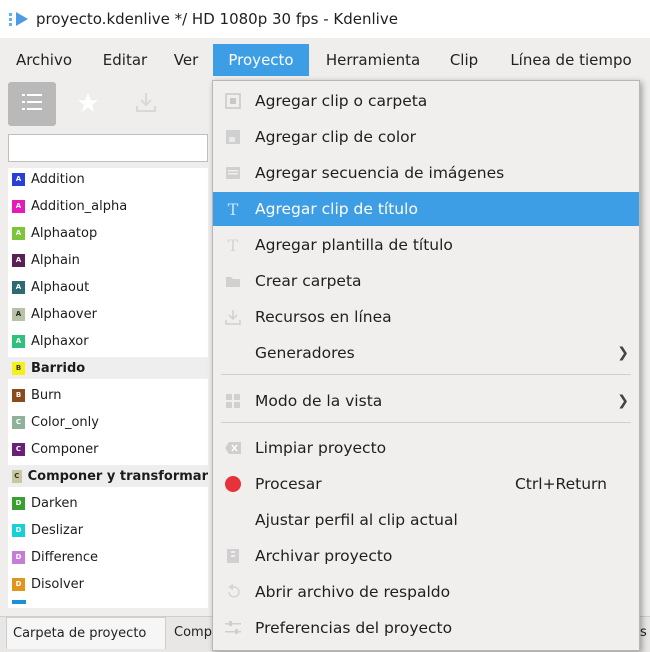 This screenshot has width=650, height=652. What do you see at coordinates (426, 556) in the screenshot?
I see `menu-item-archivar-proyecto: Archivar proyecto` at bounding box center [426, 556].